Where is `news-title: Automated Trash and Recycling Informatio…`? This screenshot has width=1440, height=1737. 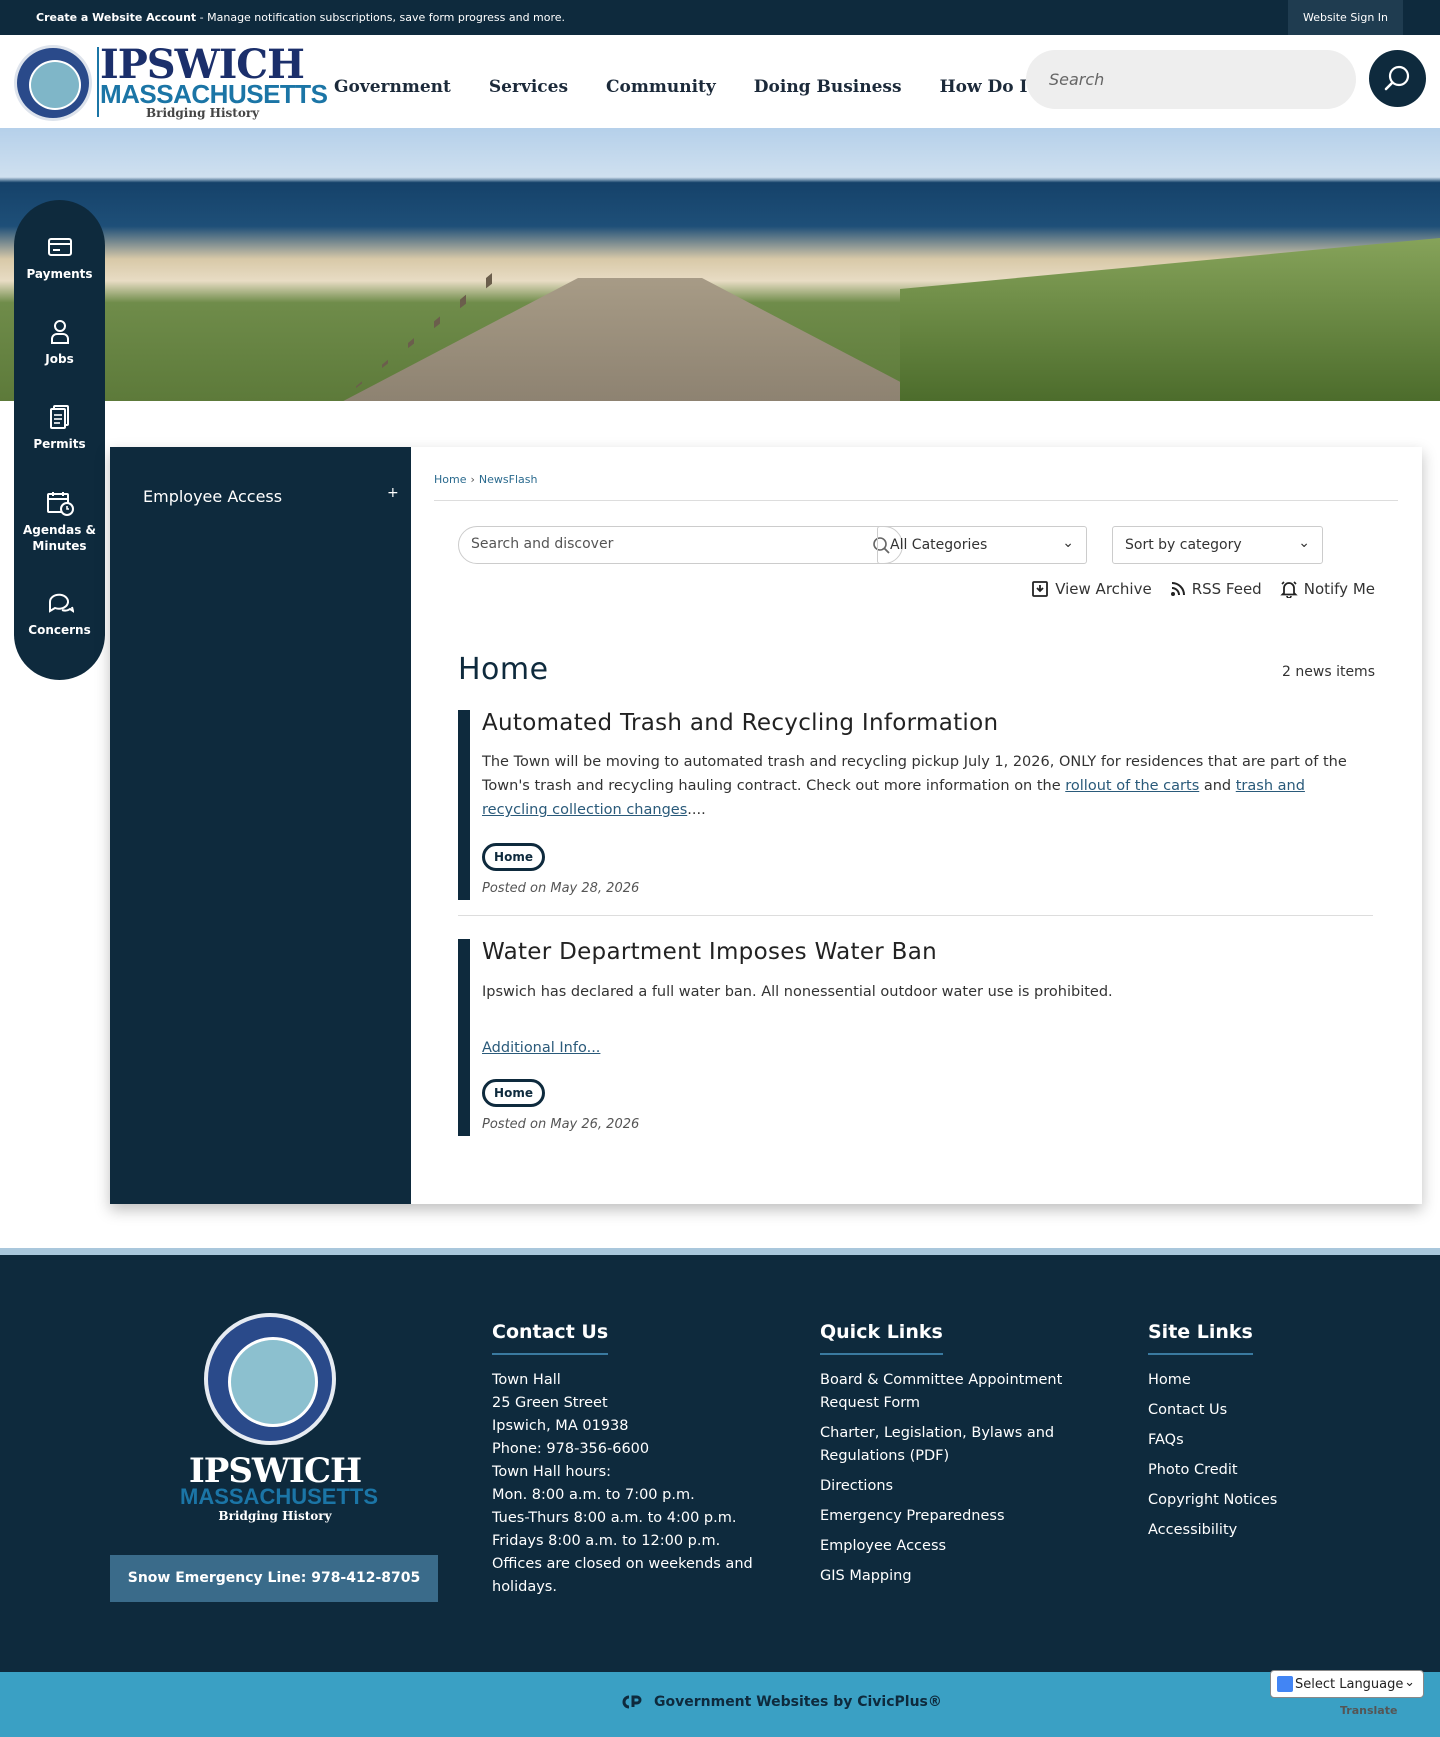
news-title: Automated Trash and Recycling Informatio… is located at coordinates (740, 723).